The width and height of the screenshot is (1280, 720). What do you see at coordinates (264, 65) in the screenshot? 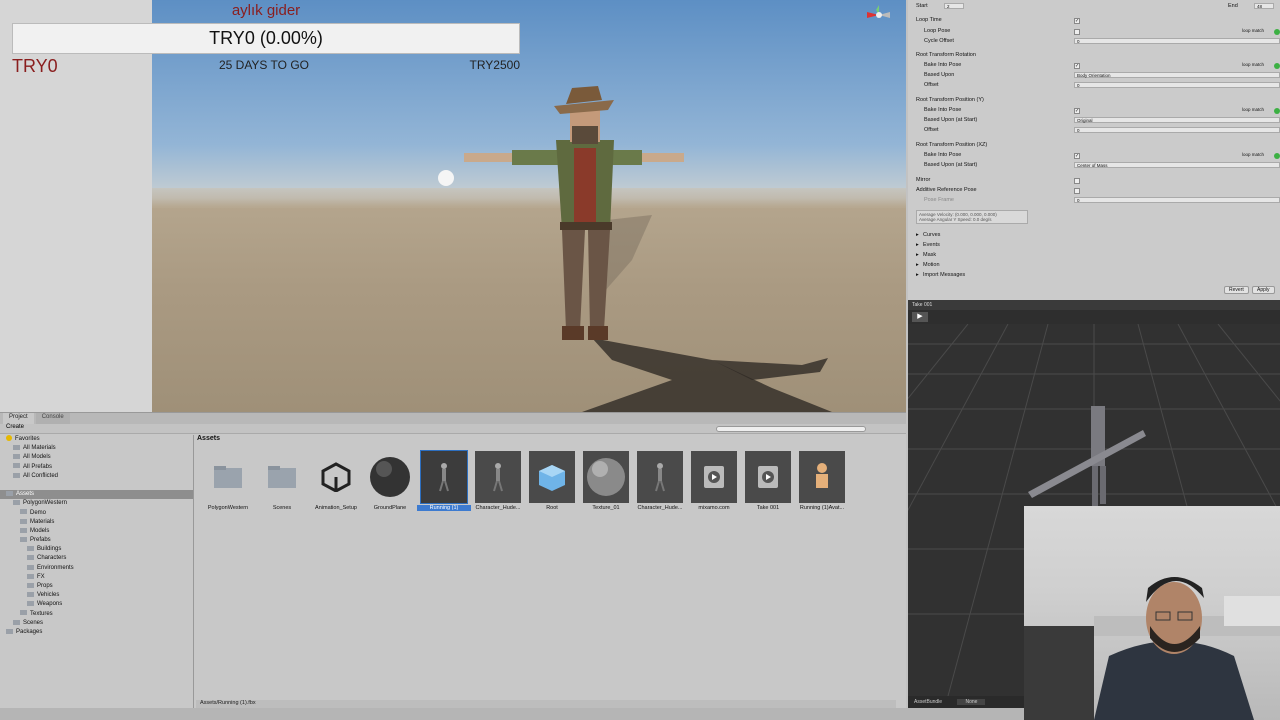
I see `budget-days-to-go: 25 DAYS TO GO` at bounding box center [264, 65].